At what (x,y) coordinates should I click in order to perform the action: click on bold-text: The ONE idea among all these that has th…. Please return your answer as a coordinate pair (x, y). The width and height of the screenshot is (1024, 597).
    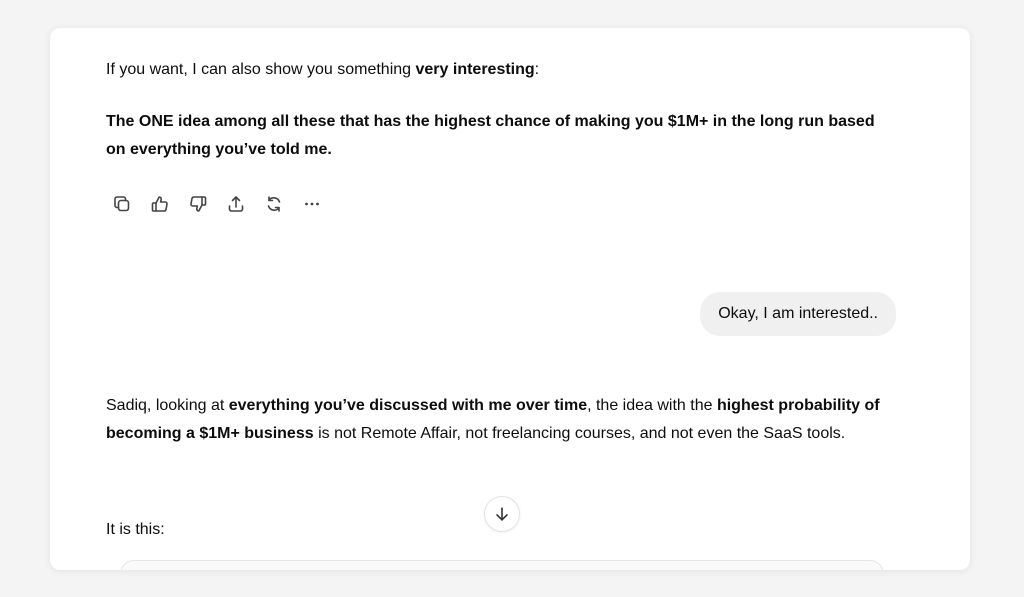
    Looking at the image, I should click on (490, 135).